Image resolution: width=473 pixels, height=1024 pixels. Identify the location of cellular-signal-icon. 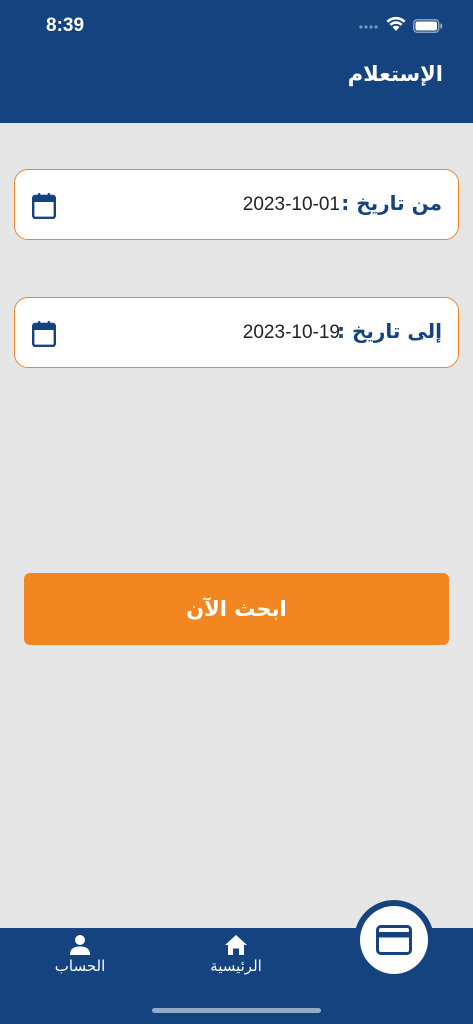
(368, 27).